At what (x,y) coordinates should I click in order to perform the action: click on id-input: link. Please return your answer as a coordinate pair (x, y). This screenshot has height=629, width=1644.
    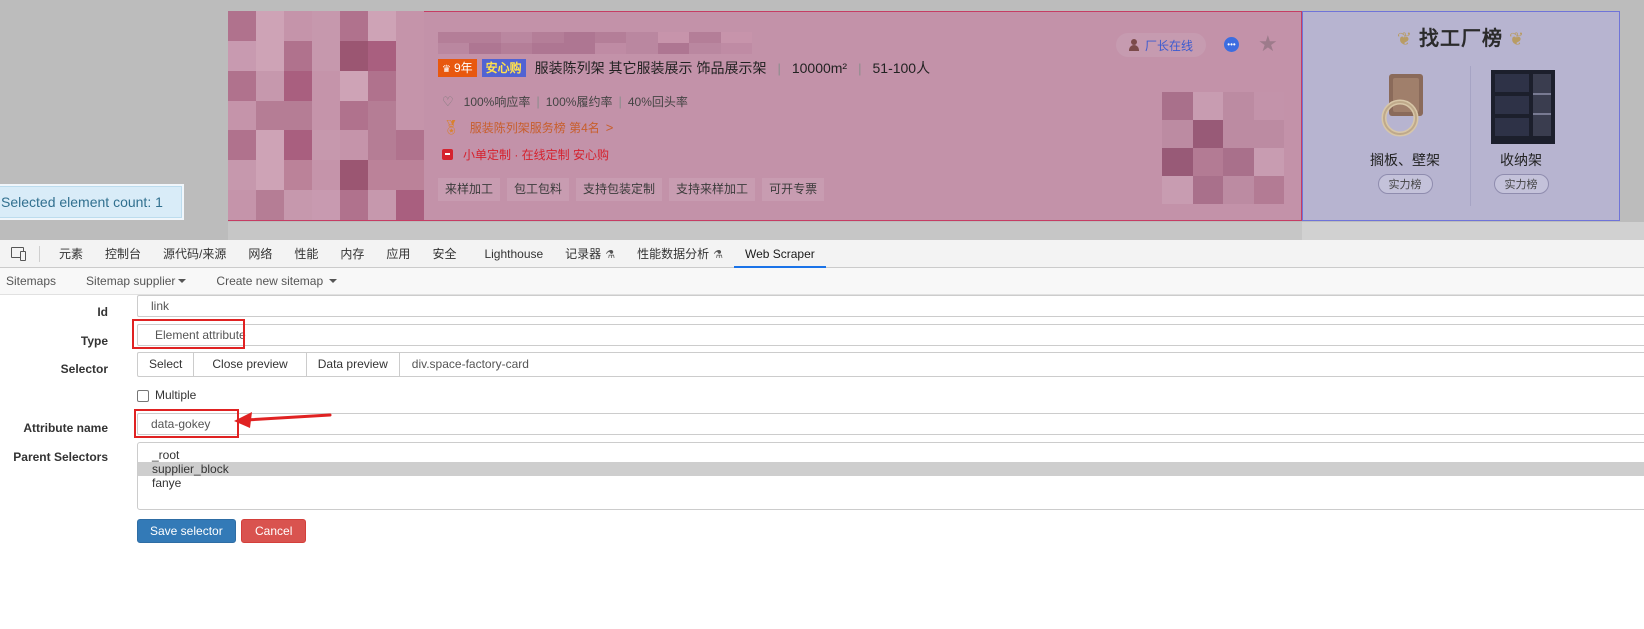
    Looking at the image, I should click on (890, 306).